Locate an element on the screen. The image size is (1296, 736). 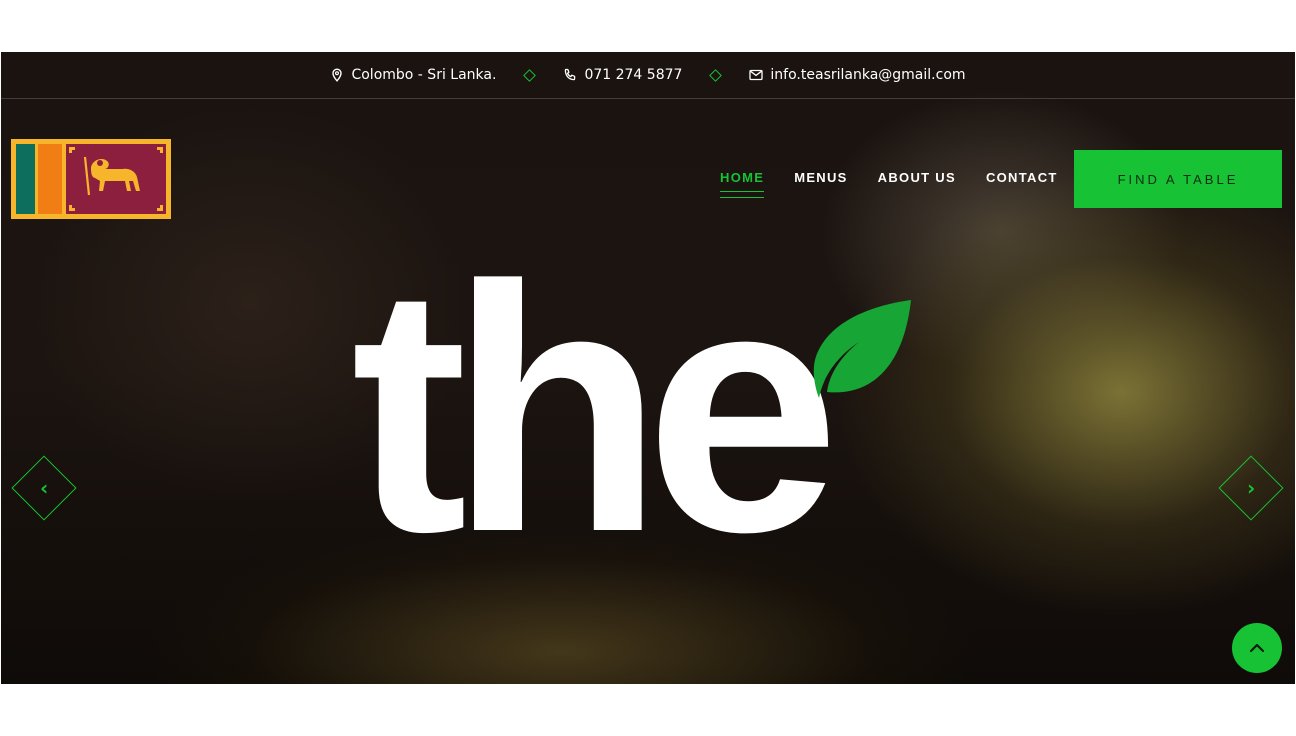
nav-home: HOME is located at coordinates (742, 184).